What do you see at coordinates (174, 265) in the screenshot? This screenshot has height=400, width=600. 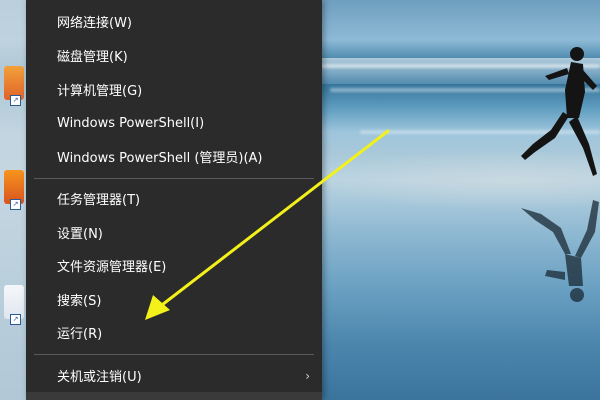 I see `menu-item-file-explorer: 文件资源管理器(E)` at bounding box center [174, 265].